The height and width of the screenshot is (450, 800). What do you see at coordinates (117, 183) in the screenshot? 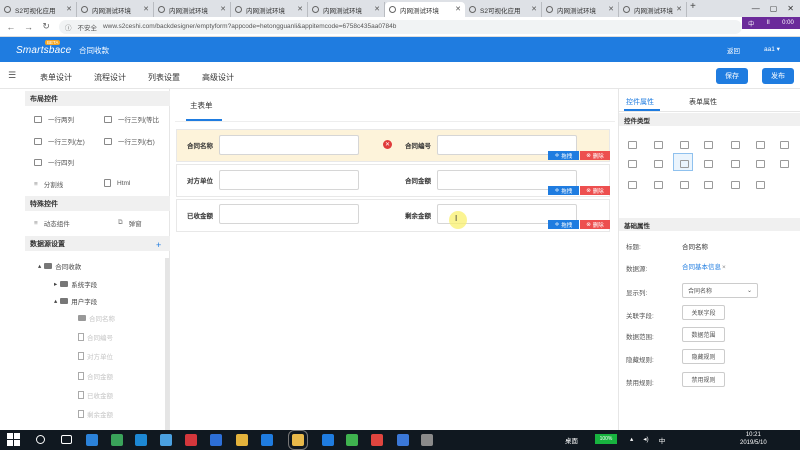
I see `layout-item: Html` at bounding box center [117, 183].